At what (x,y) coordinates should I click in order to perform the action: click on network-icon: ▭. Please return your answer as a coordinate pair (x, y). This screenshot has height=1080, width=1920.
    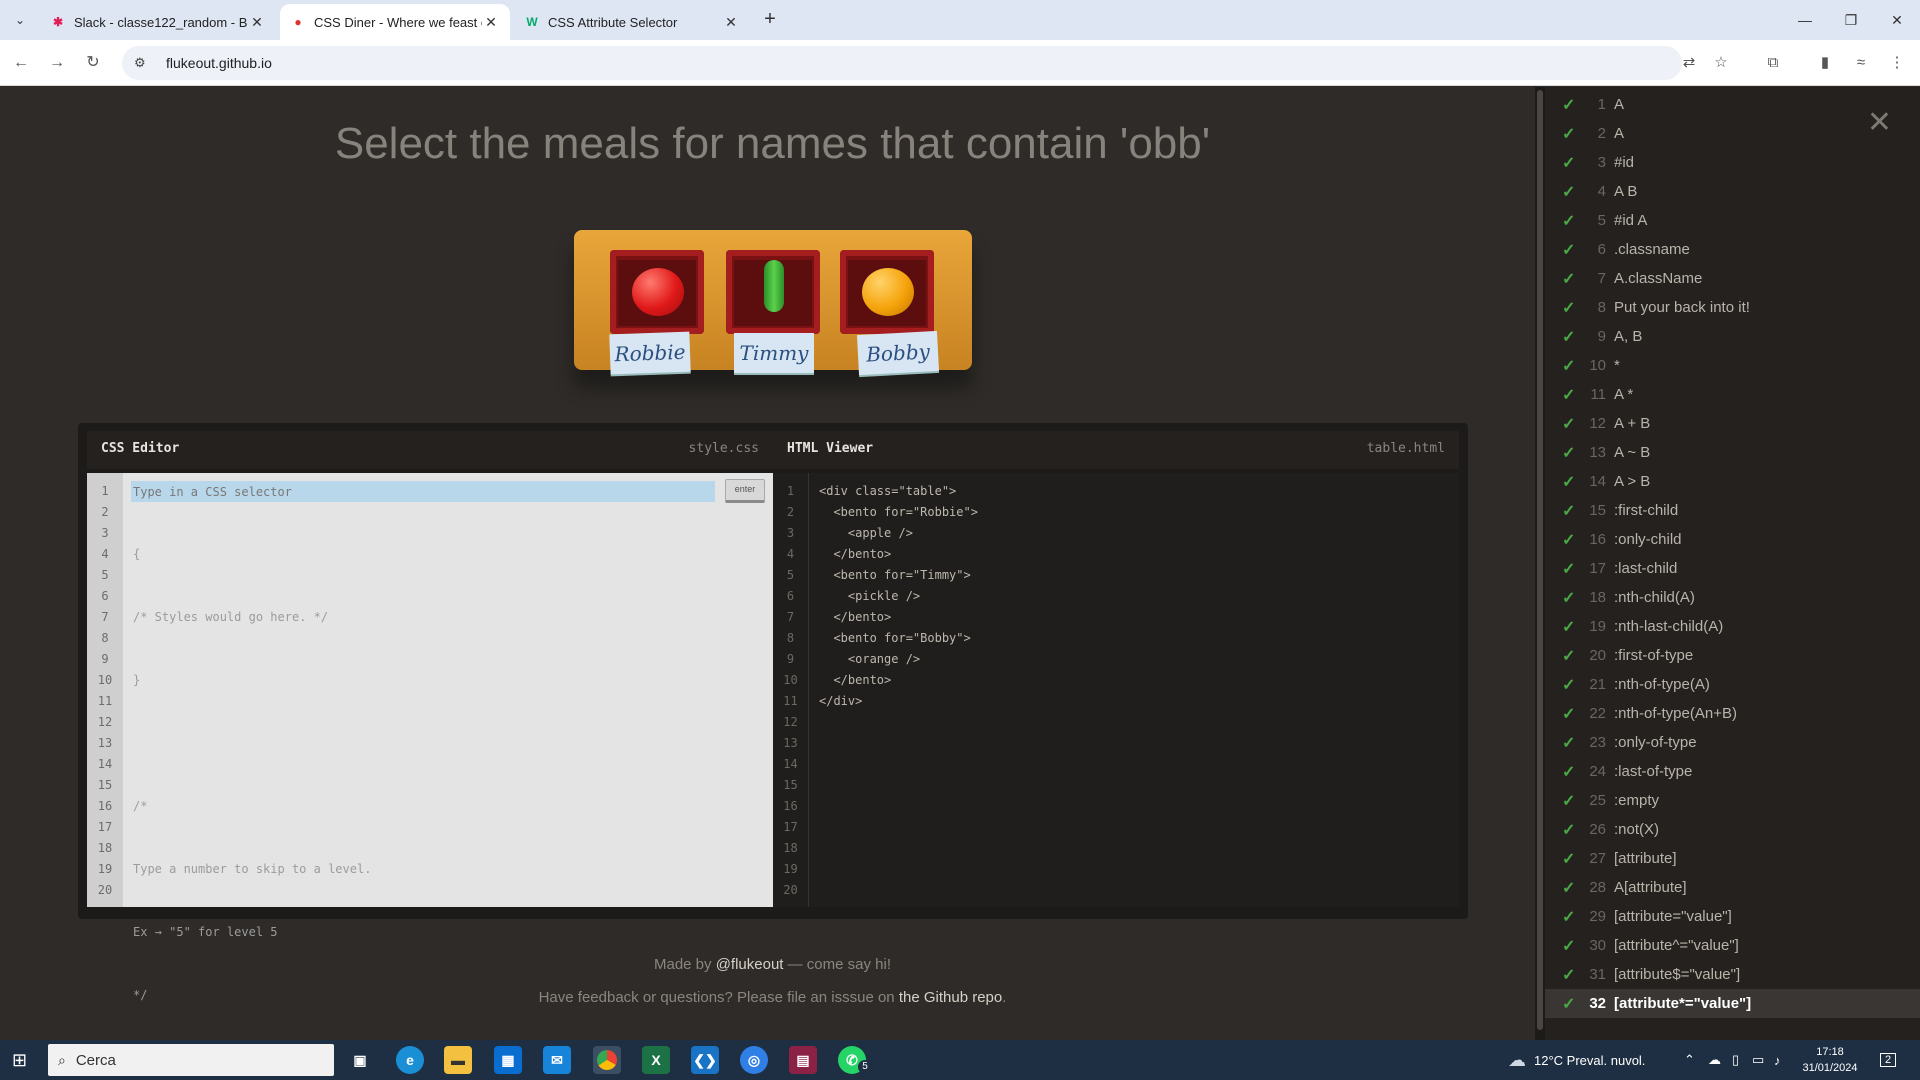
    Looking at the image, I should click on (1758, 1060).